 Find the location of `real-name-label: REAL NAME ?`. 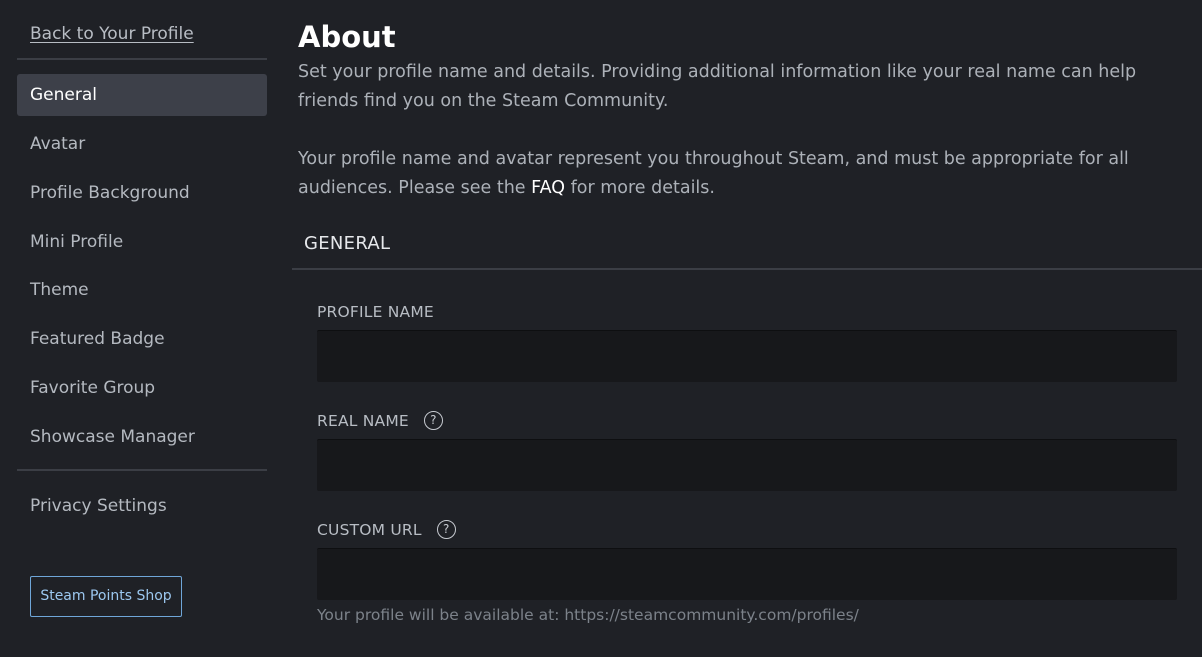

real-name-label: REAL NAME ? is located at coordinates (380, 420).